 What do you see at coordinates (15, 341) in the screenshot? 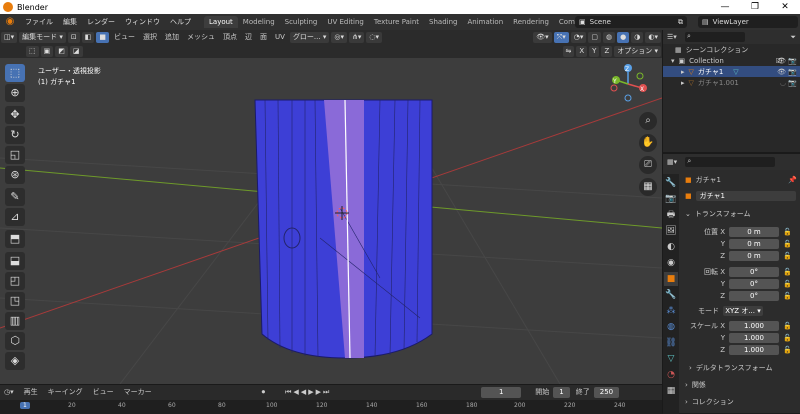
I see `knife-tool-icon: ⬡` at bounding box center [15, 341].